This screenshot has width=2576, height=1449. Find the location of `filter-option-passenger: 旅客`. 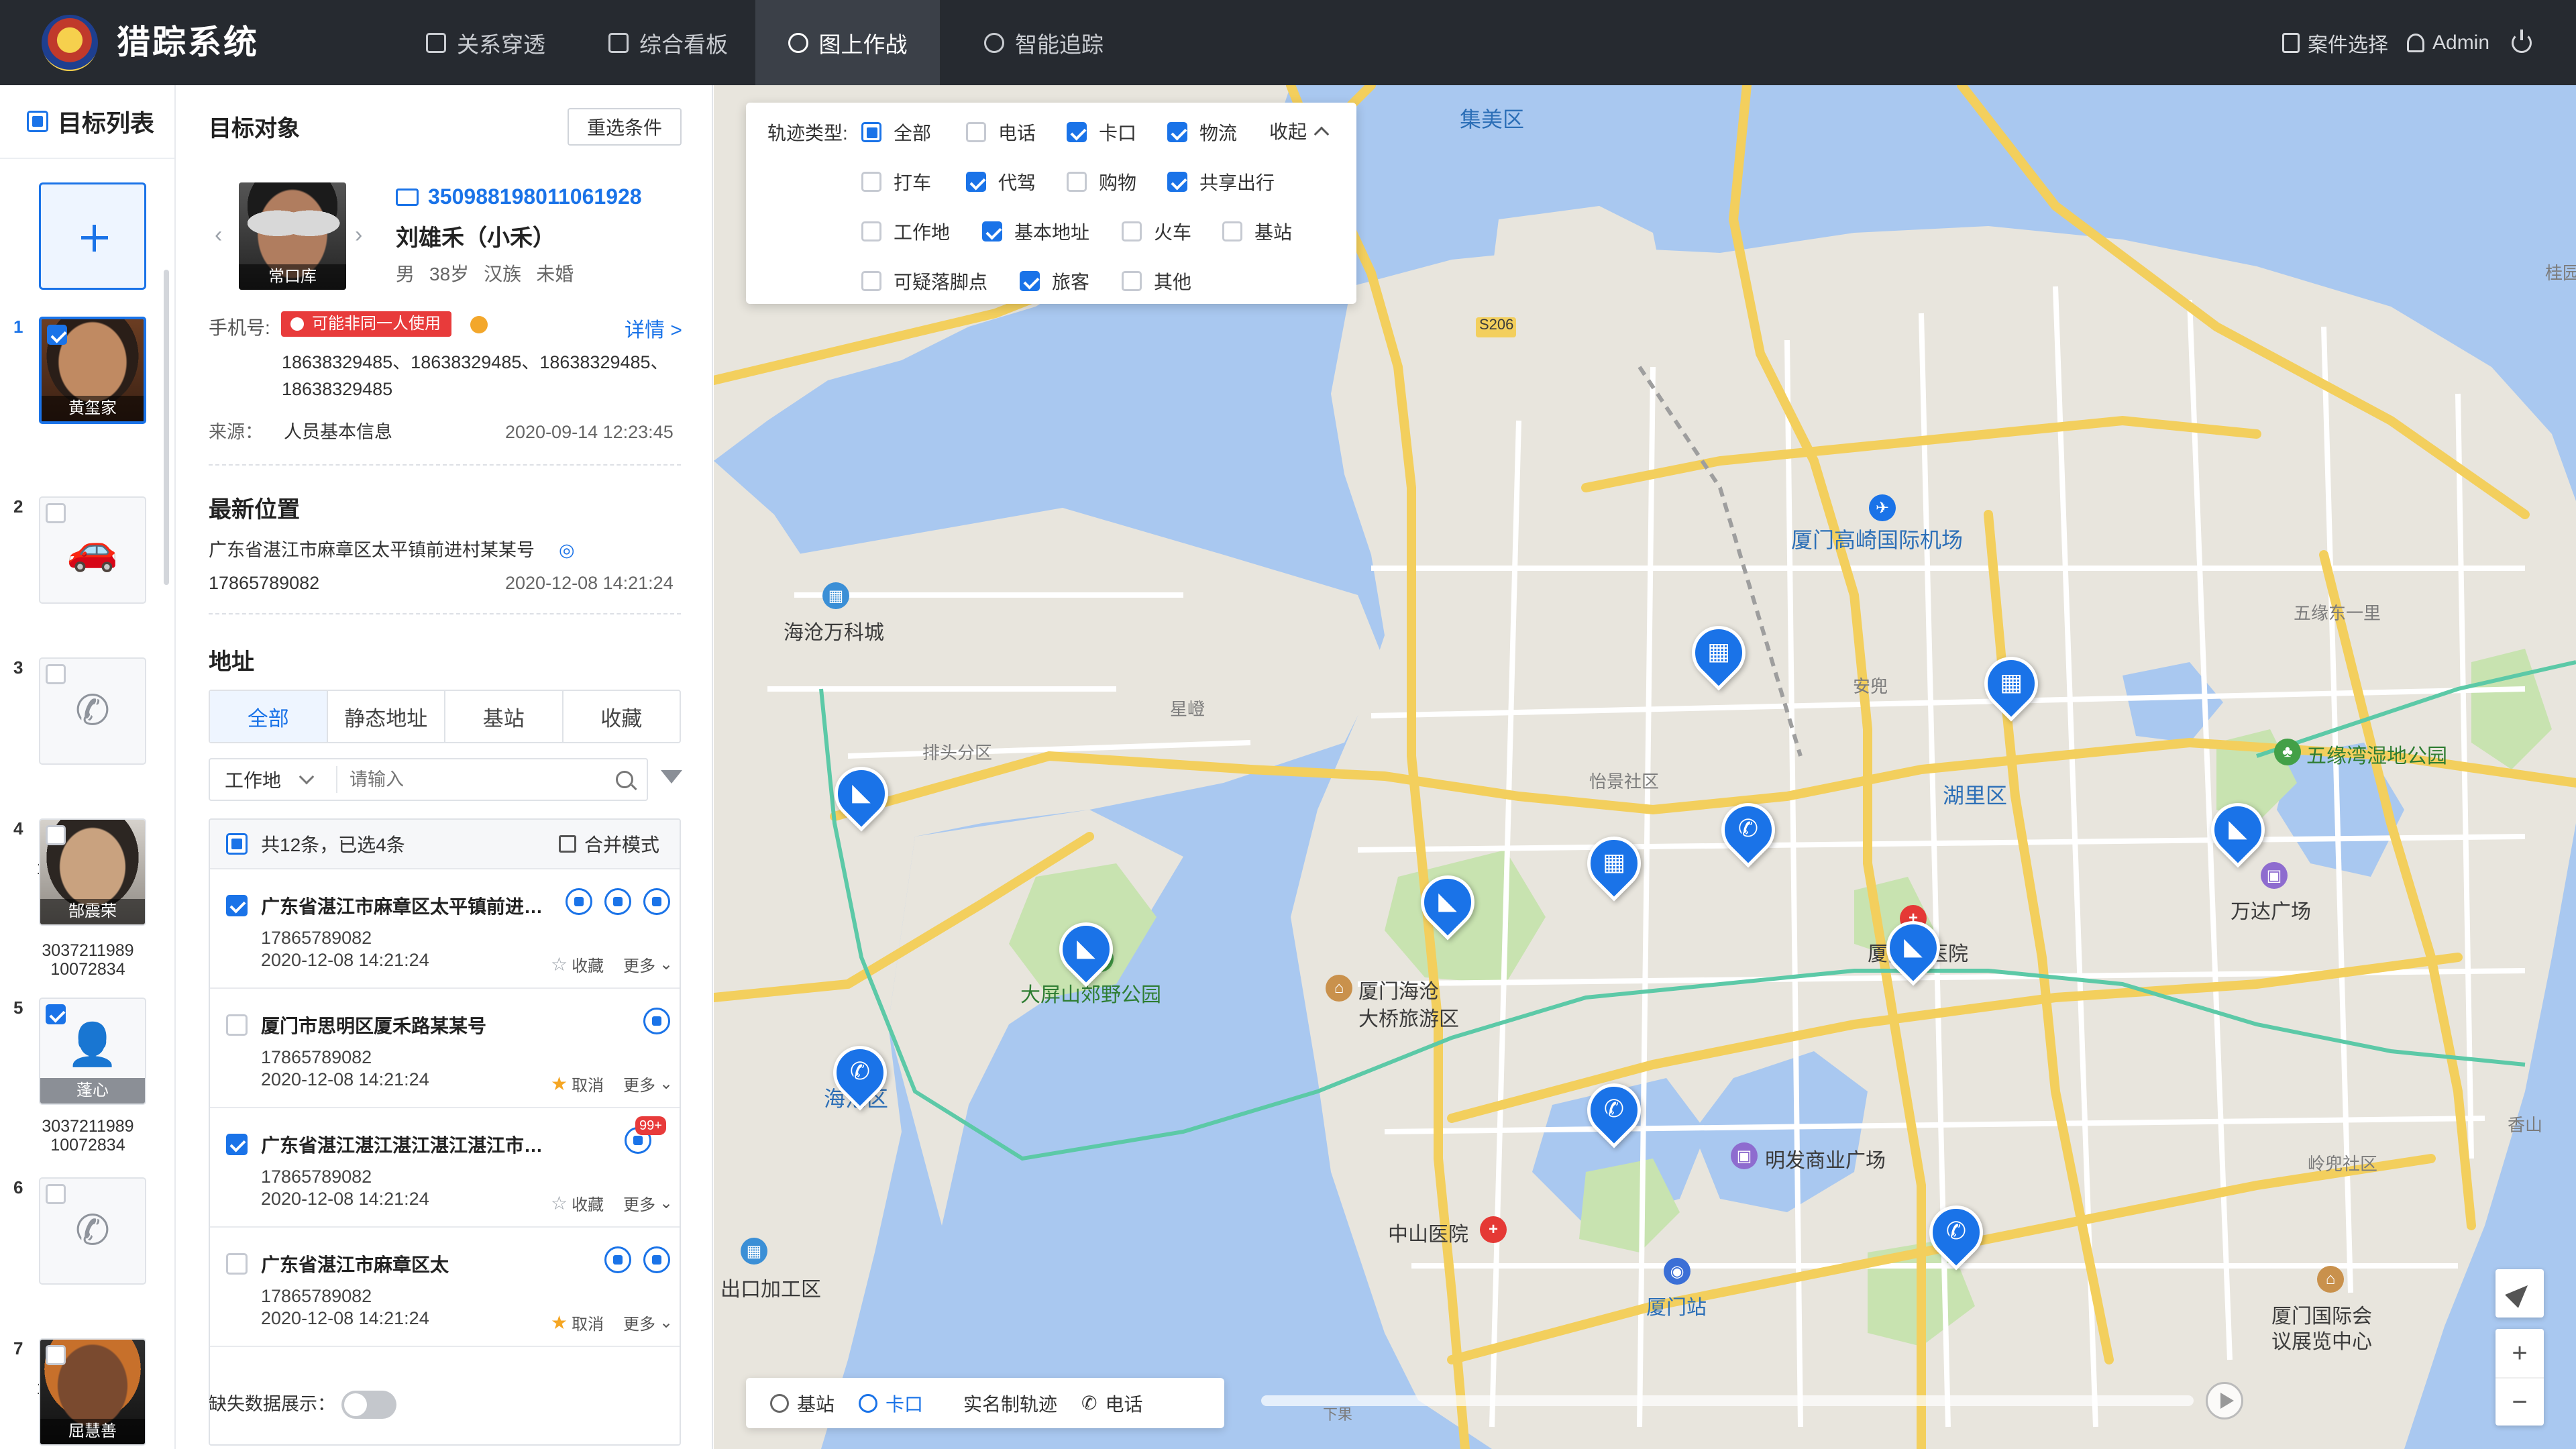

filter-option-passenger: 旅客 is located at coordinates (1054, 281).